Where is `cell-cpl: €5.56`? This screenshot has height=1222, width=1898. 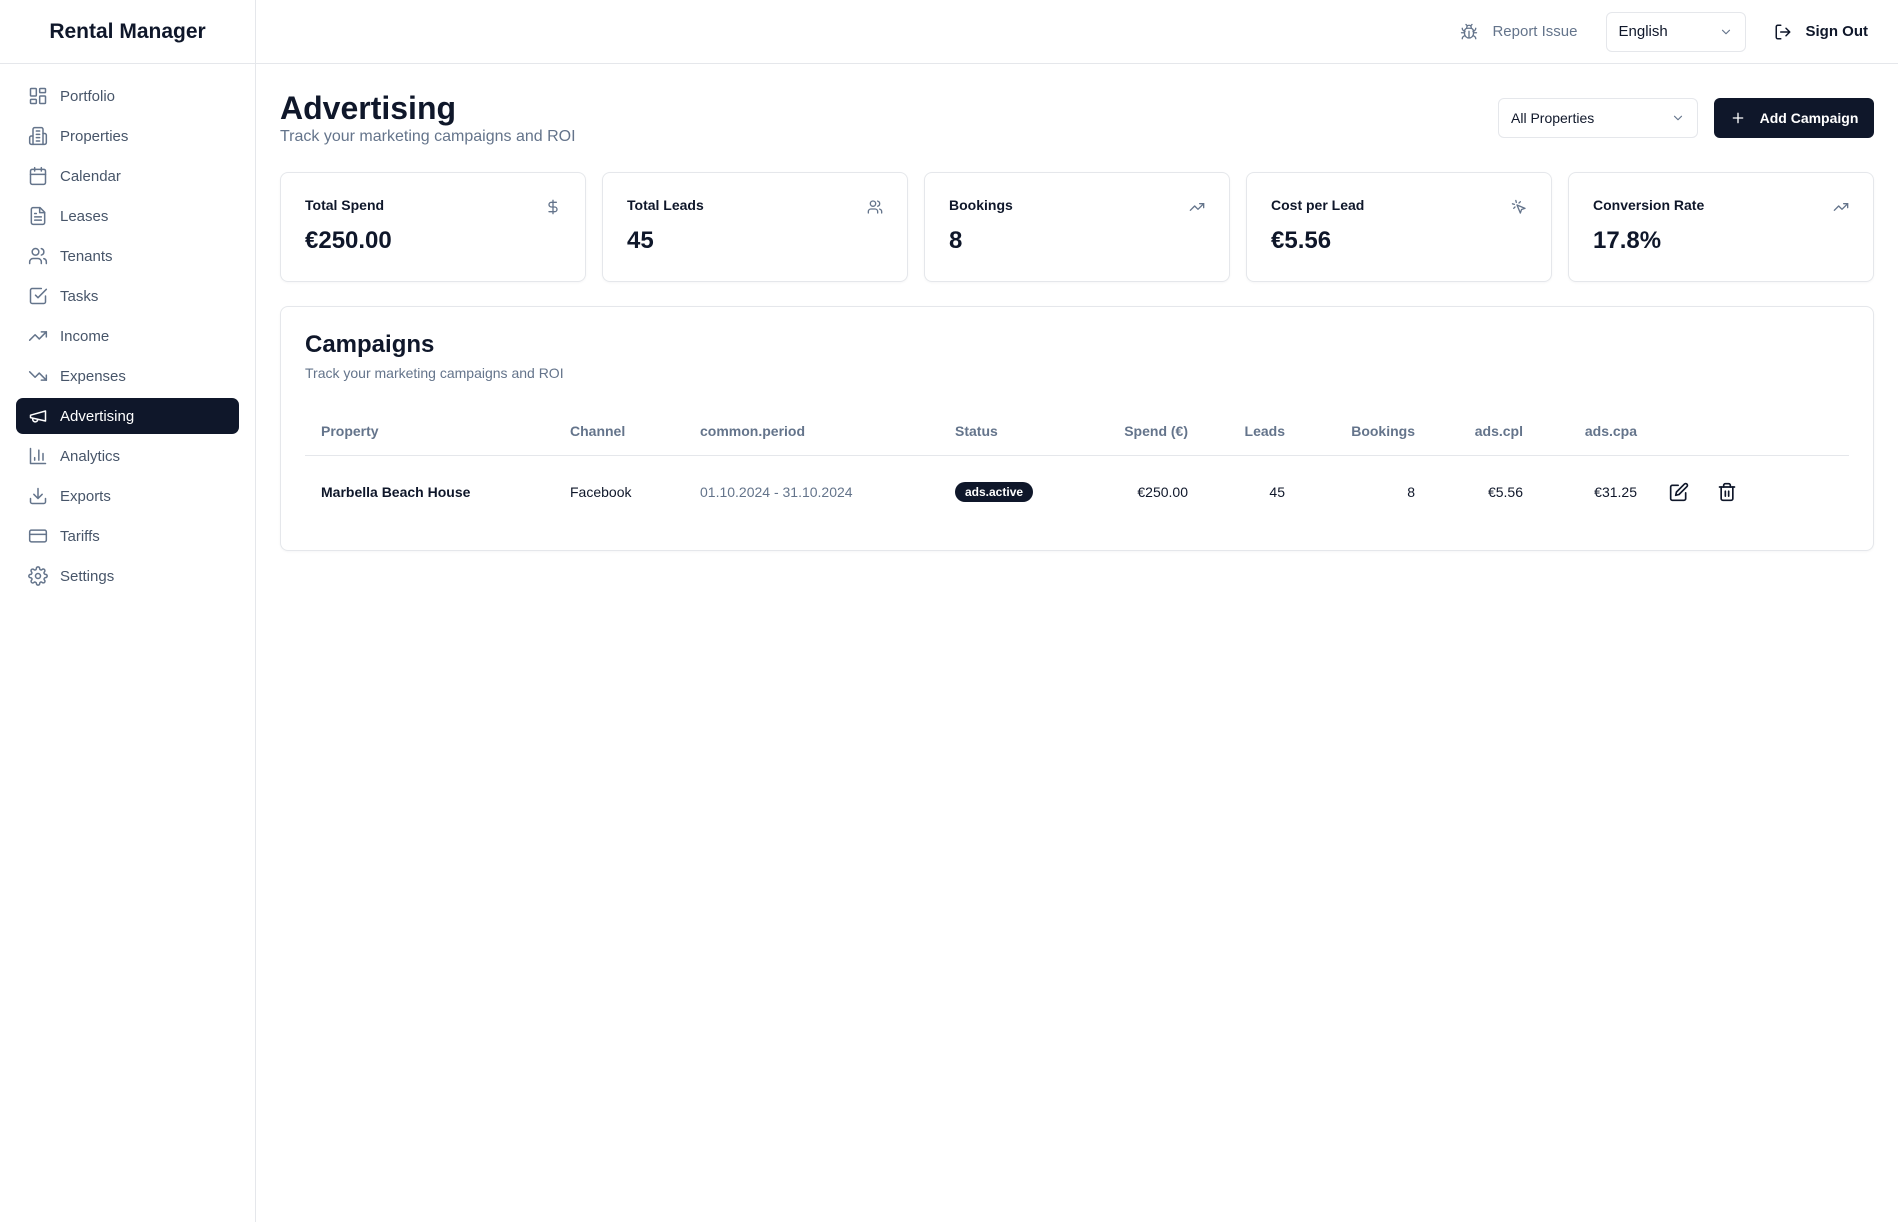
cell-cpl: €5.56 is located at coordinates (1505, 492).